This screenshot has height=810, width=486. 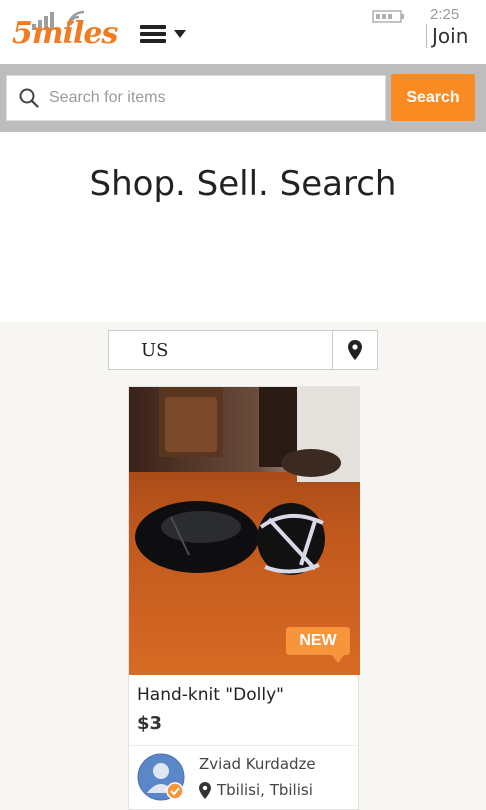 I want to click on 5miles-logo: 5miles, so click(x=72, y=28).